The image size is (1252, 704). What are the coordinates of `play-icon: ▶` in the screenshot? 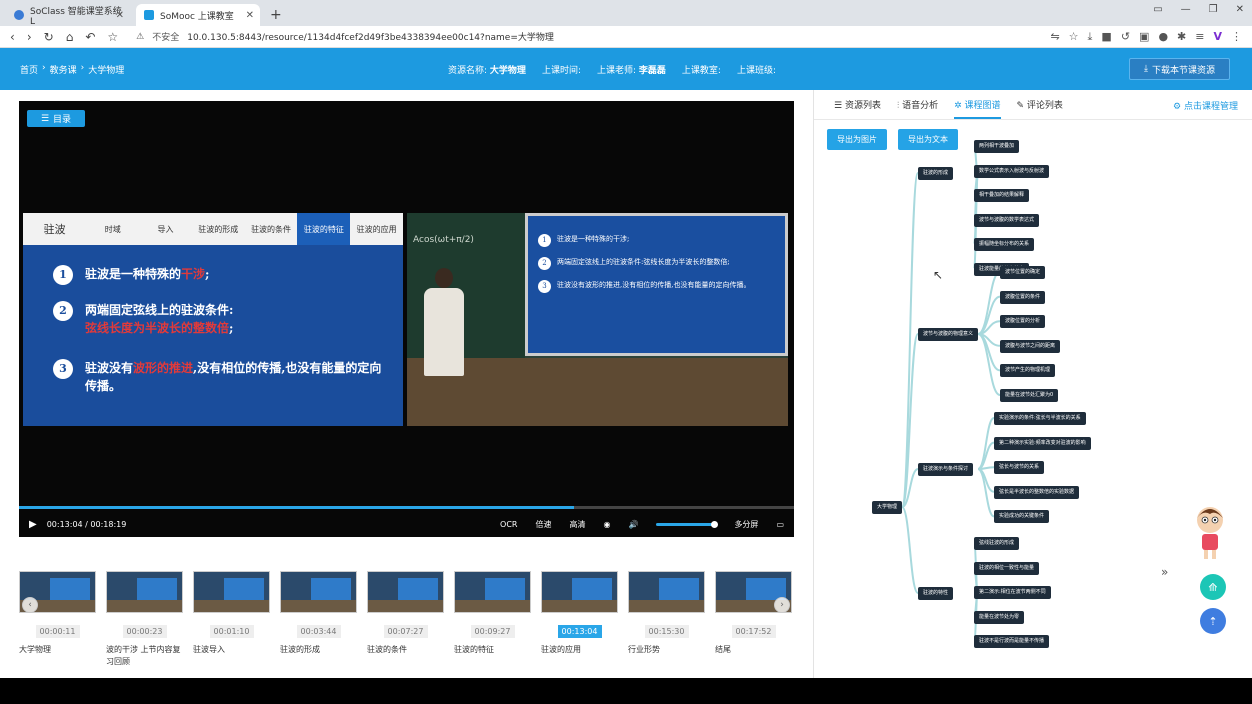 It's located at (33, 524).